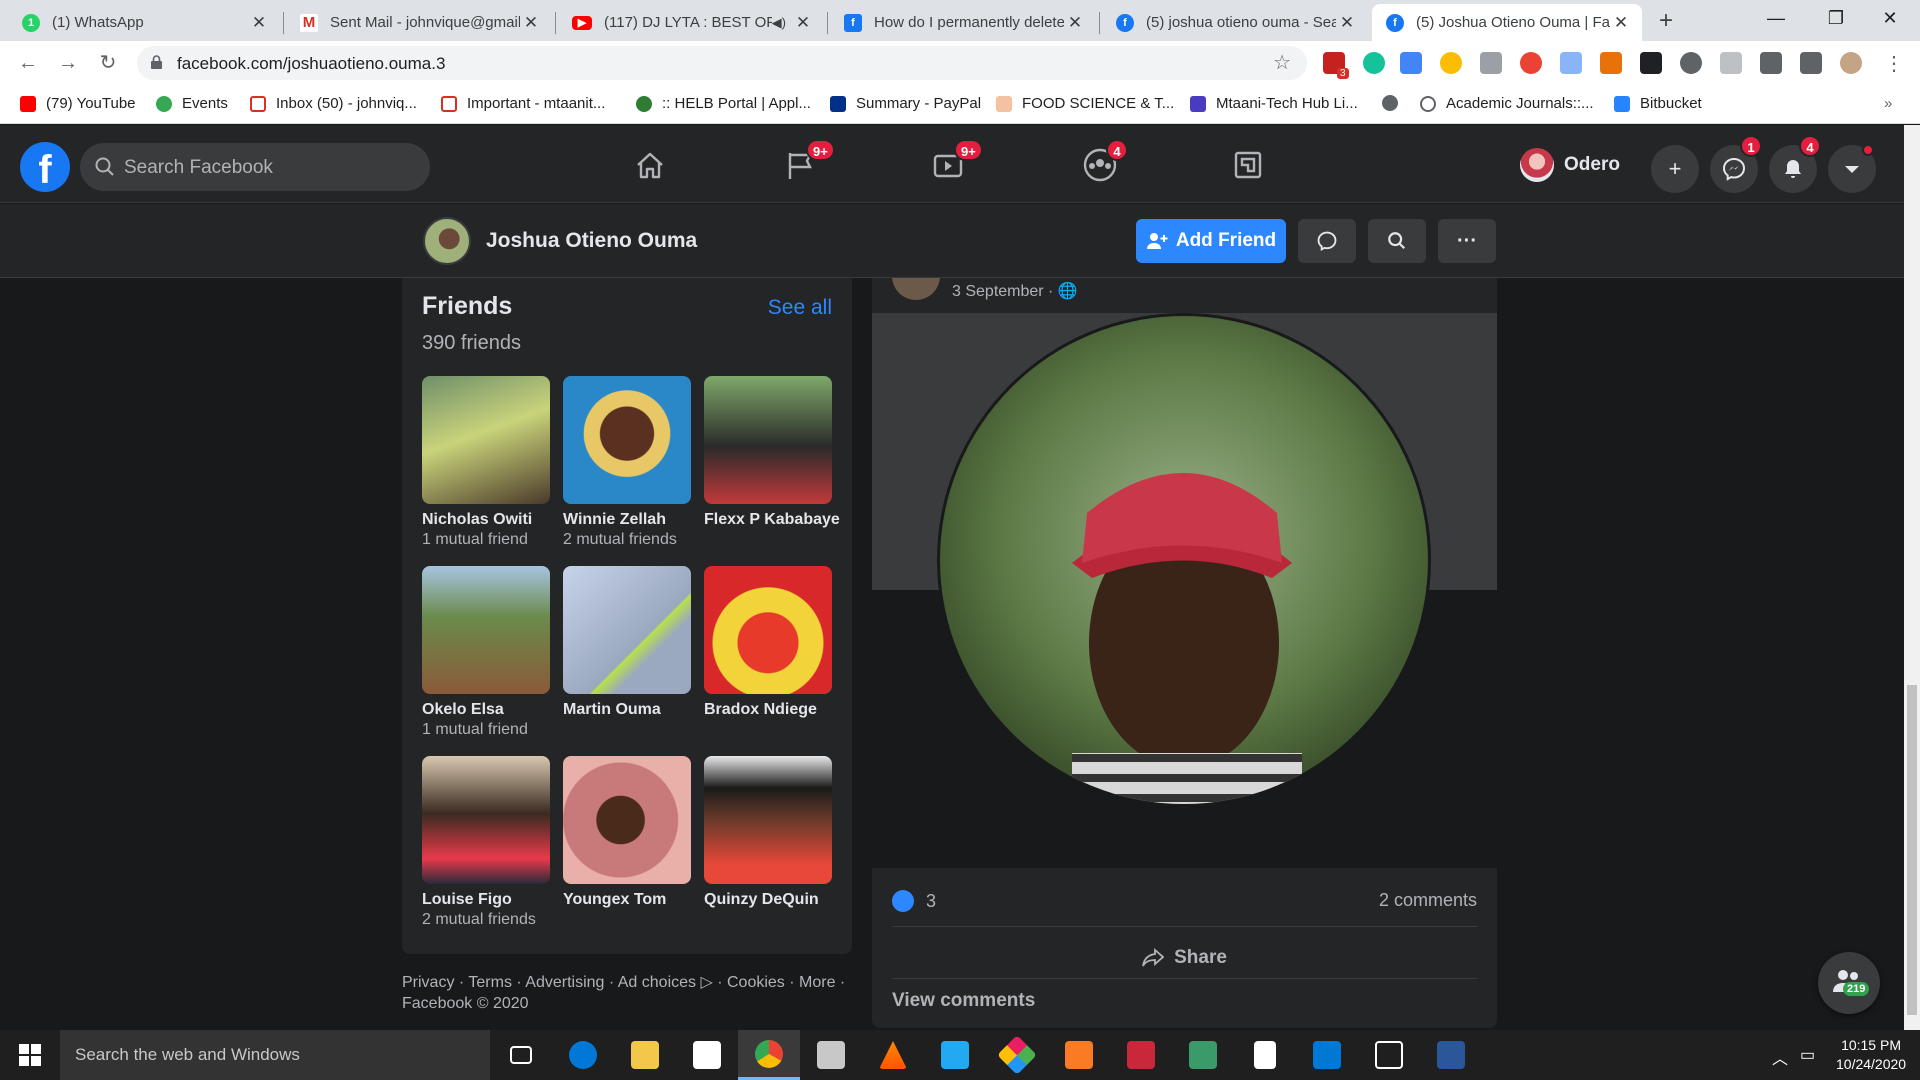 Image resolution: width=1920 pixels, height=1080 pixels. What do you see at coordinates (768, 900) in the screenshot?
I see `friend-name: Quinzy DeQuin` at bounding box center [768, 900].